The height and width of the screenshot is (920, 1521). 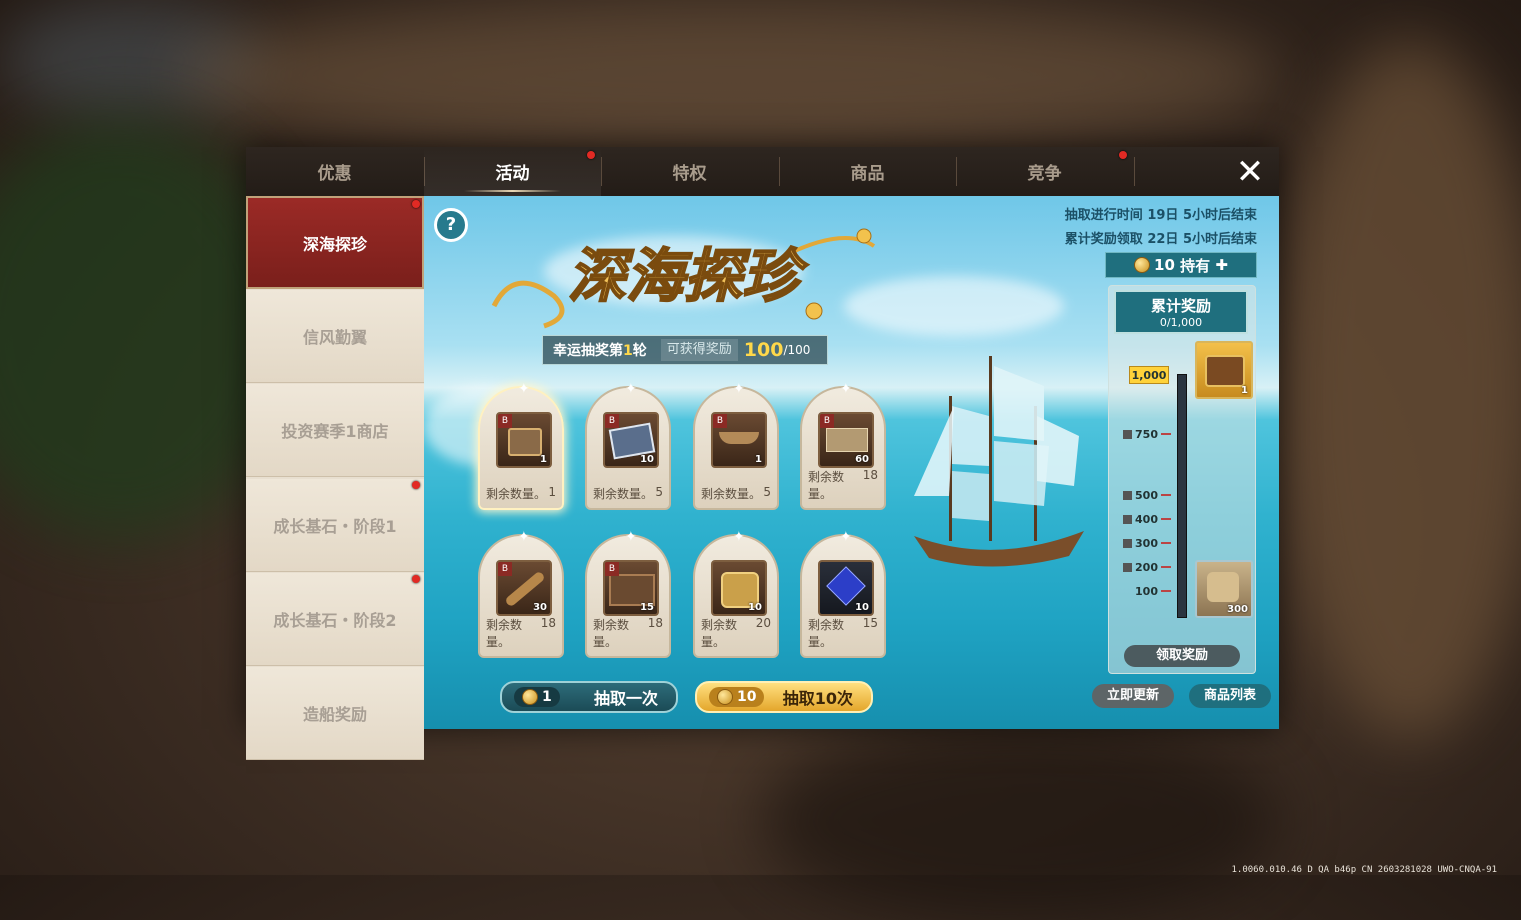 I want to click on milestone: 200, so click(x=1143, y=567).